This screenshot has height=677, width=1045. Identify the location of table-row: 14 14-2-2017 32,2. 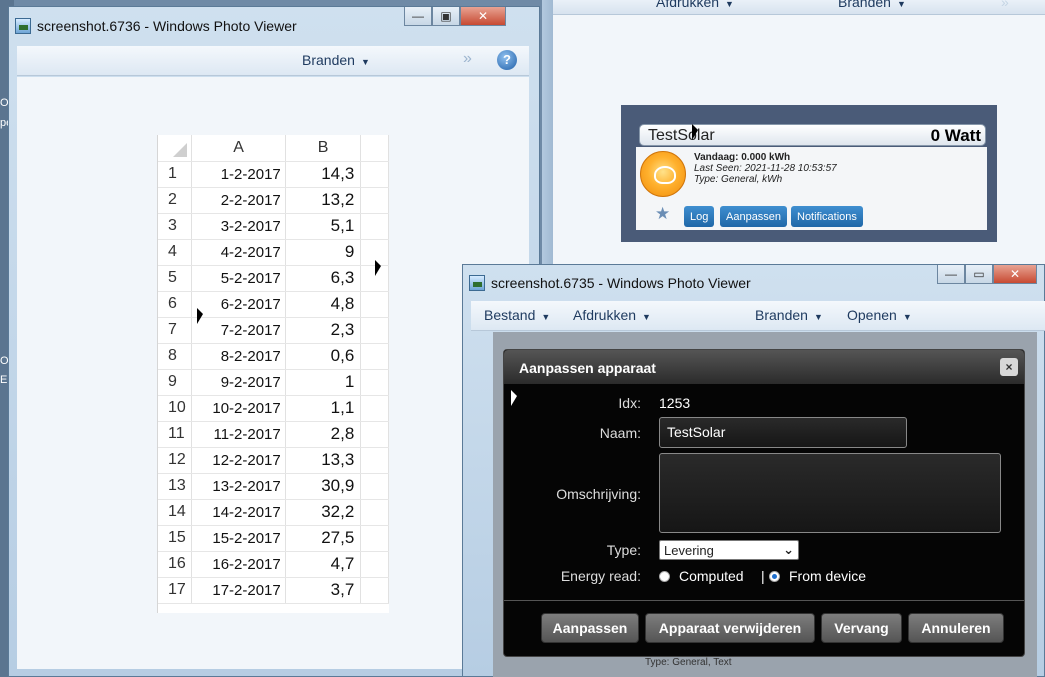
(273, 512).